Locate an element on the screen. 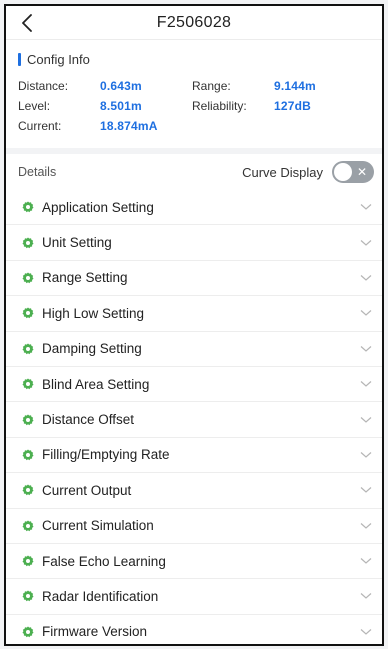 This screenshot has height=649, width=388. menu-item-false-echo-learning: False Echo Learning is located at coordinates (194, 562).